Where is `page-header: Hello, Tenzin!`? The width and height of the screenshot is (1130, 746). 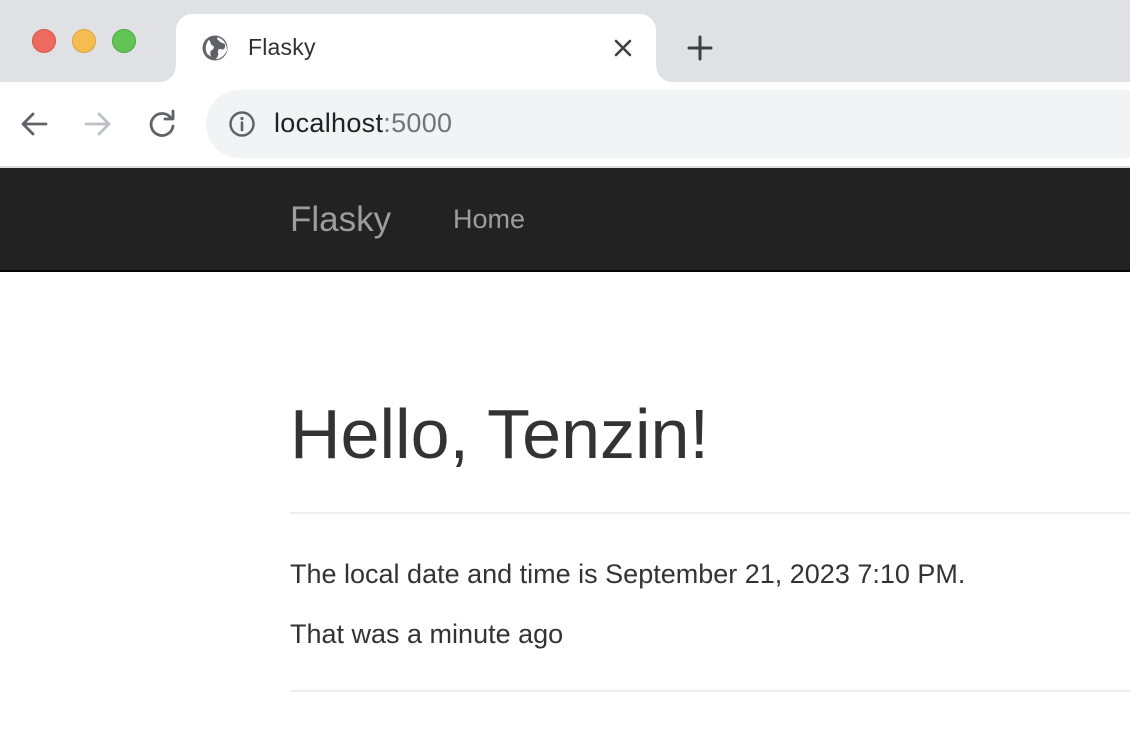
page-header: Hello, Tenzin! is located at coordinates (710, 454).